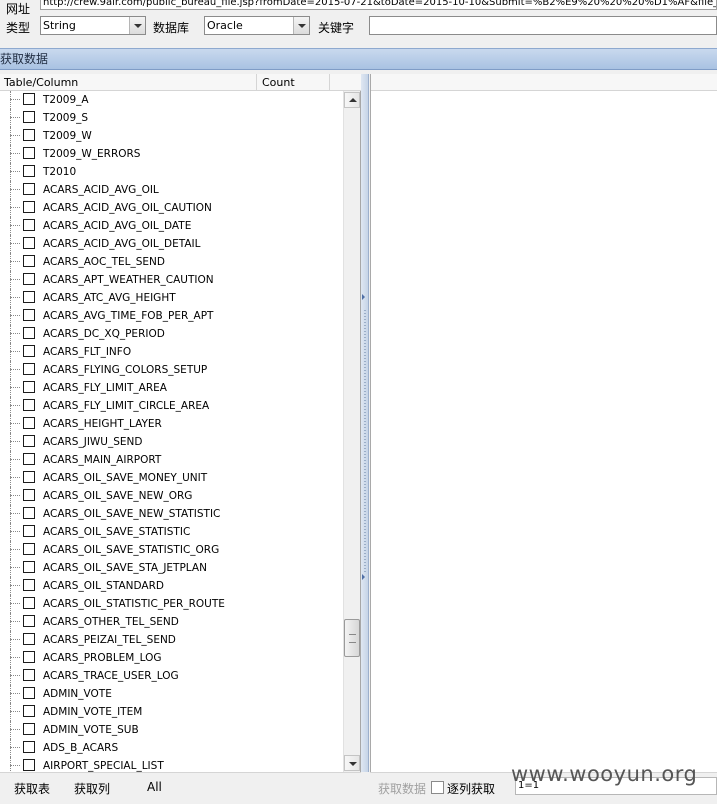  I want to click on tree-row: ACARS_ACID_AVG_OIL_DATE, so click(171, 226).